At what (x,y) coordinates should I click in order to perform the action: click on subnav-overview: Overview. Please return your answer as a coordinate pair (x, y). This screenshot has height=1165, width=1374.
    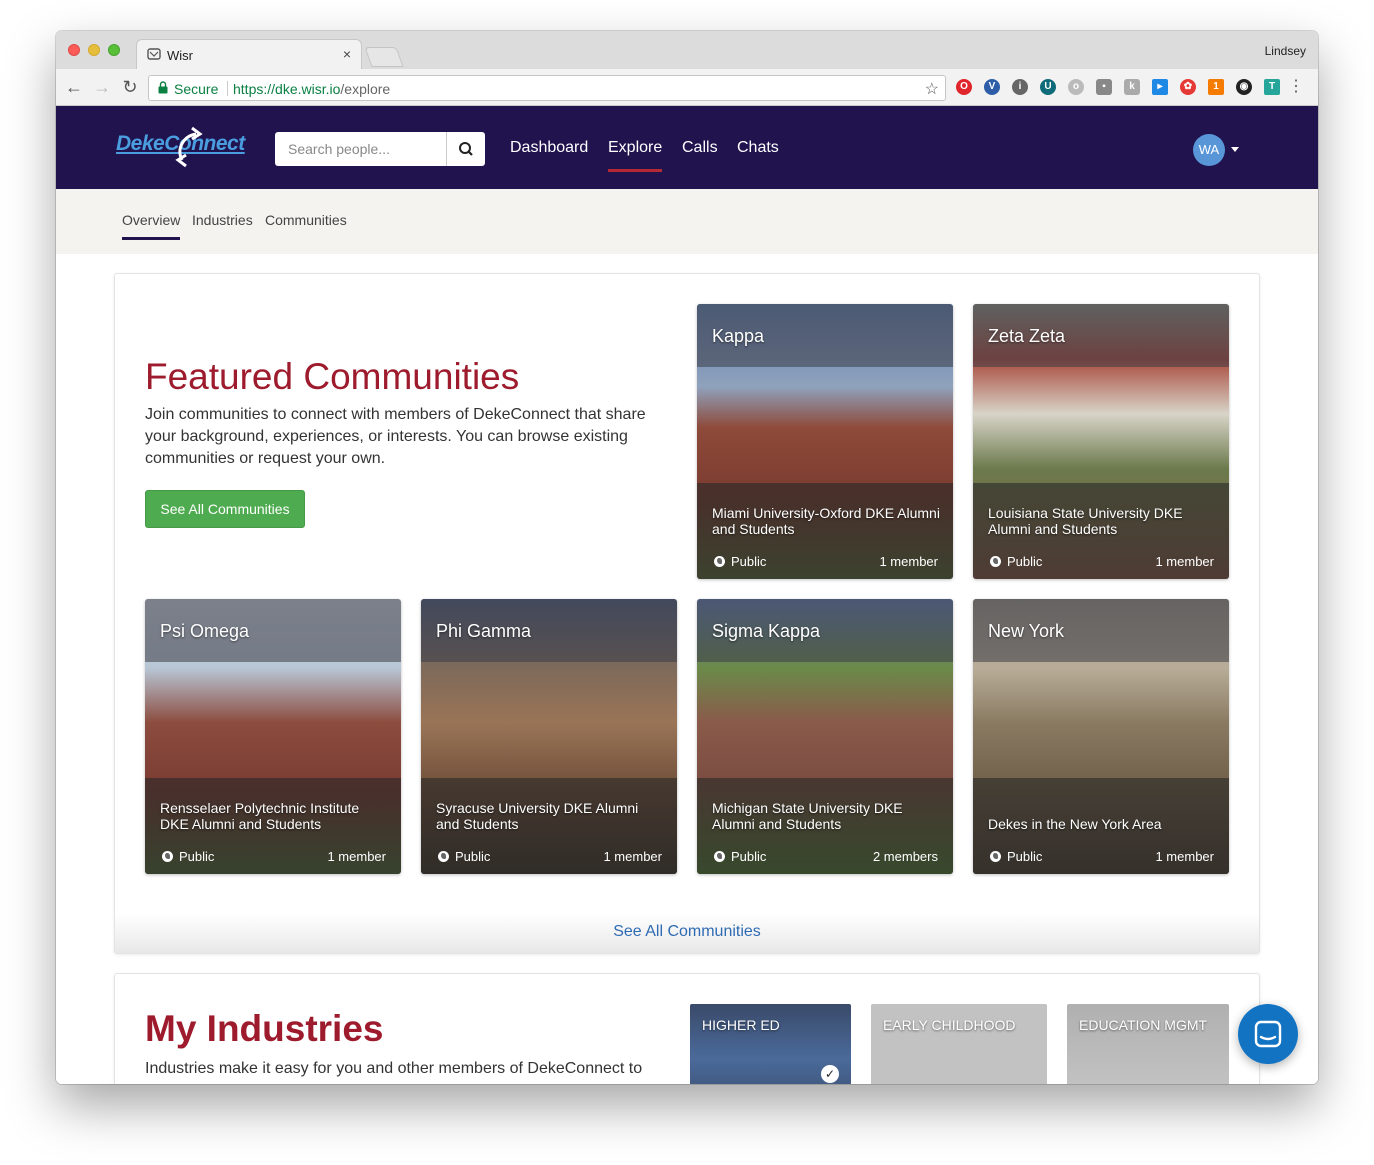
    Looking at the image, I should click on (151, 226).